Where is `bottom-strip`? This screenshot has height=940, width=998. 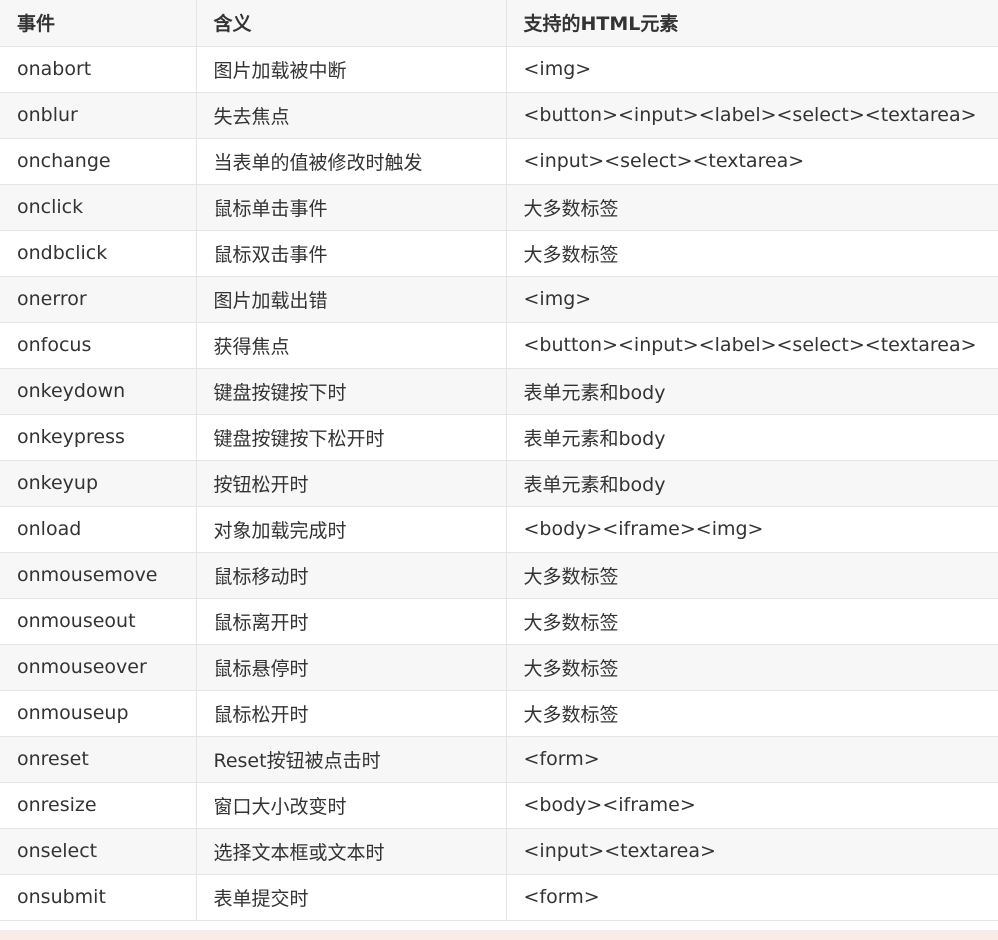 bottom-strip is located at coordinates (499, 935).